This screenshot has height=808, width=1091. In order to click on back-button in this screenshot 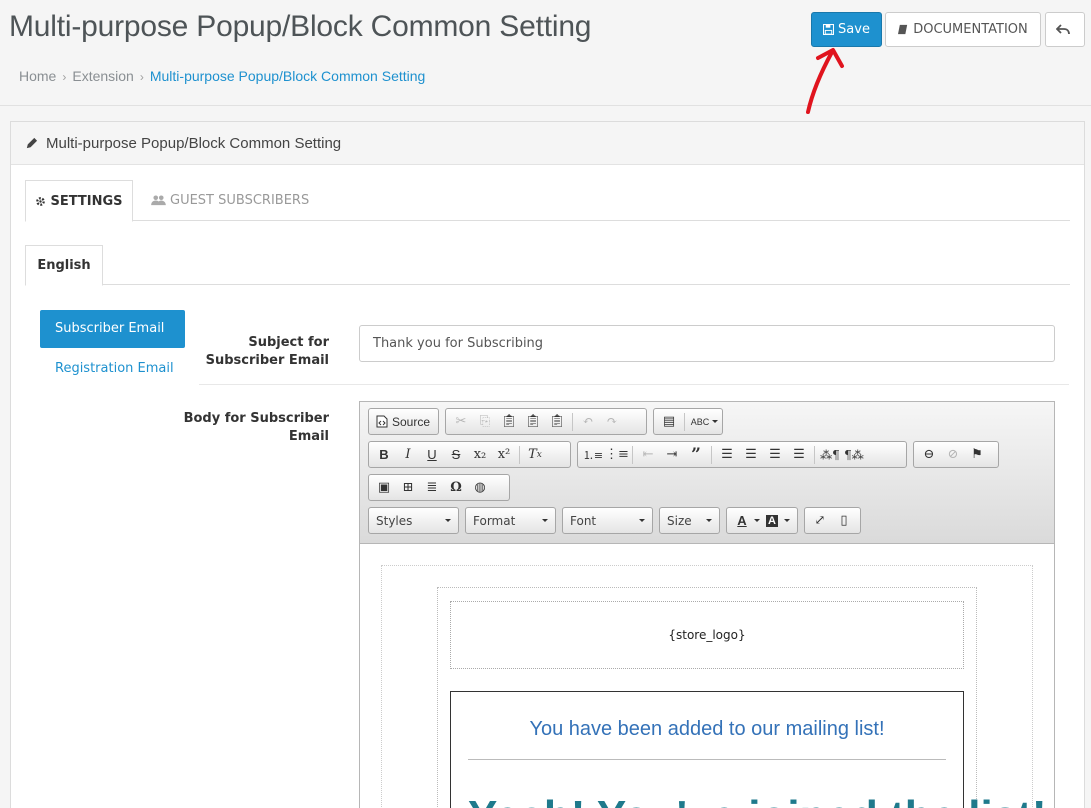, I will do `click(1065, 29)`.